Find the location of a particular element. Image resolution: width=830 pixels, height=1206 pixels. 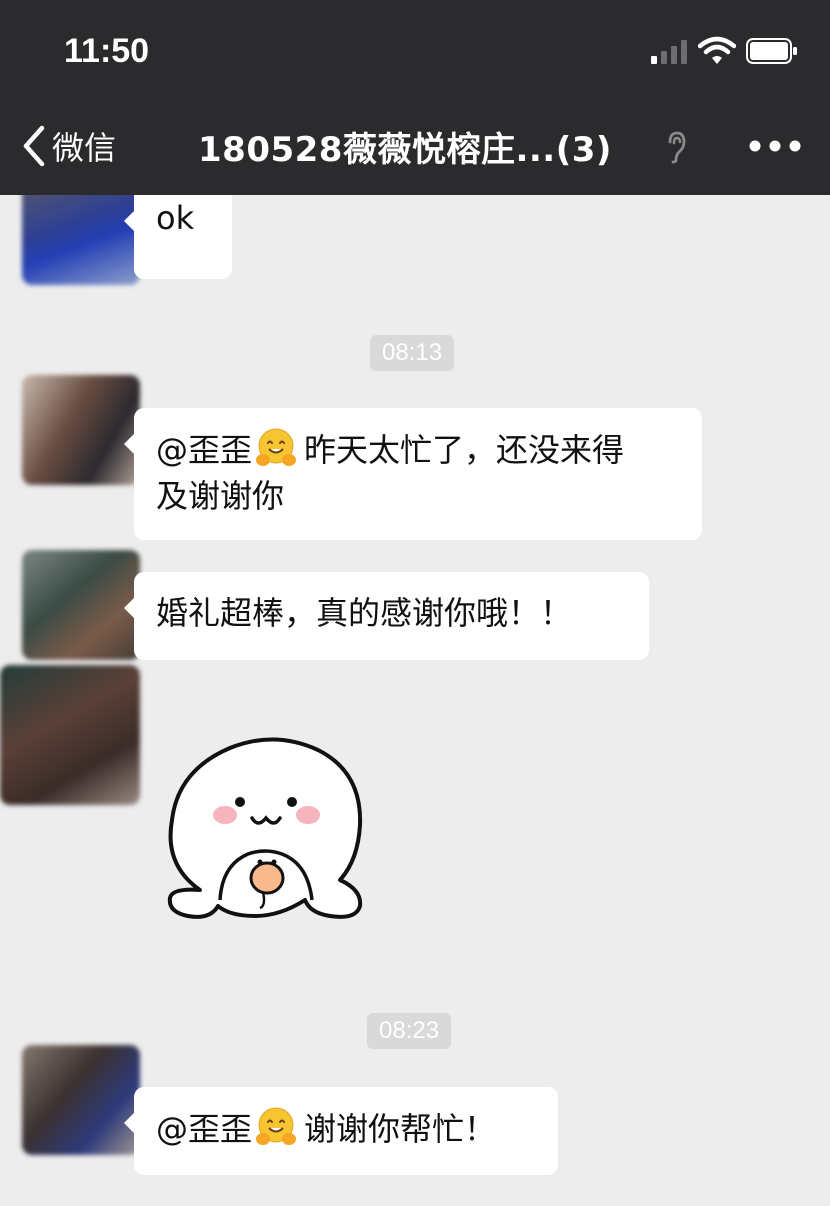

message-bubble: @歪歪 昨天太忙了，还没来得 及谢谢你 is located at coordinates (413, 474).